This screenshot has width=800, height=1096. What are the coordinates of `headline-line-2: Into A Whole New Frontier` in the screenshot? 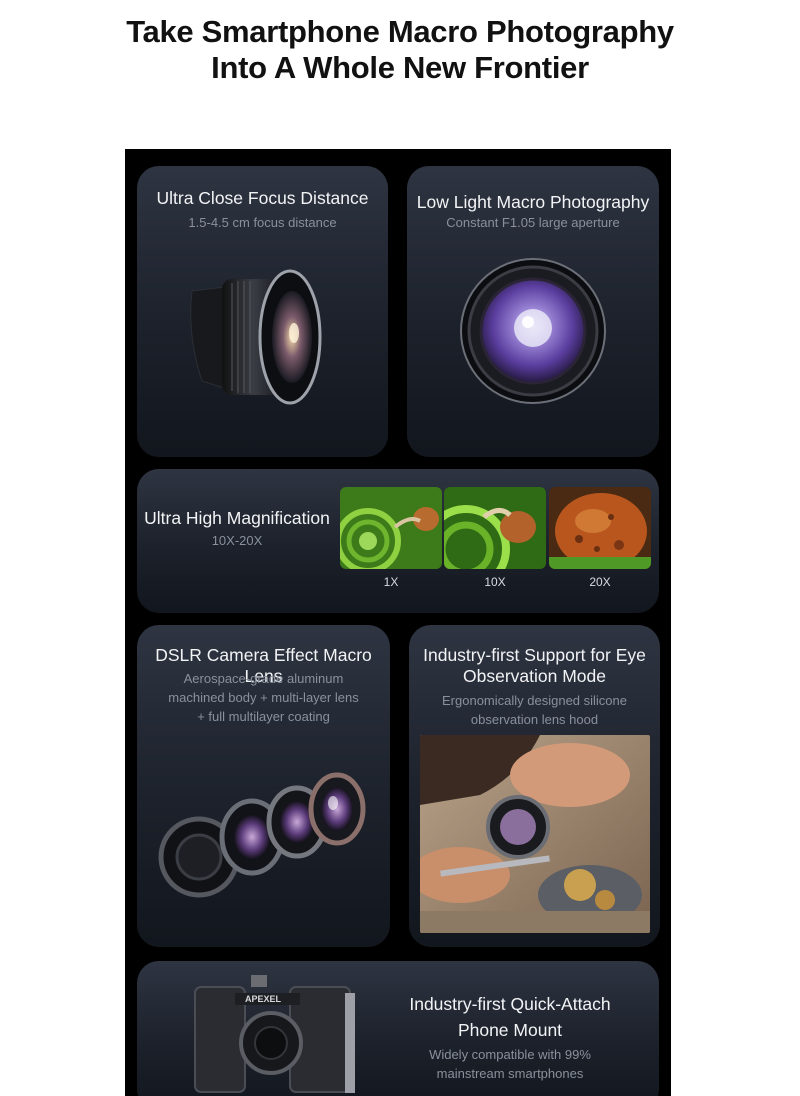 It's located at (400, 67).